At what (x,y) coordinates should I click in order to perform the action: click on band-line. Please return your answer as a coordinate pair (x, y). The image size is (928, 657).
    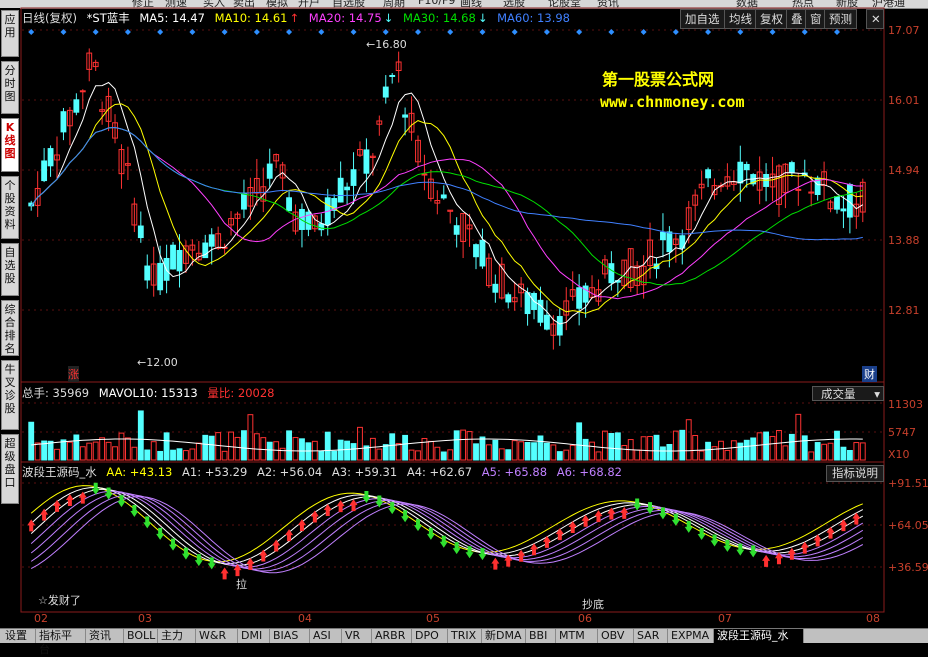
    Looking at the image, I should click on (447, 525).